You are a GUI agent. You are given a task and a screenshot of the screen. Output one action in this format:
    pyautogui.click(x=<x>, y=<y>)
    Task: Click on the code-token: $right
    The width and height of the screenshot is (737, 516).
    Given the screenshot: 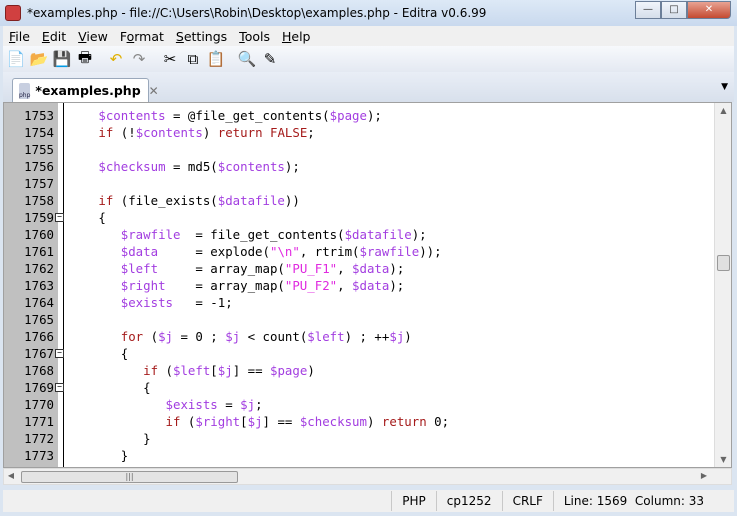 What is the action you would take?
    pyautogui.click(x=143, y=285)
    